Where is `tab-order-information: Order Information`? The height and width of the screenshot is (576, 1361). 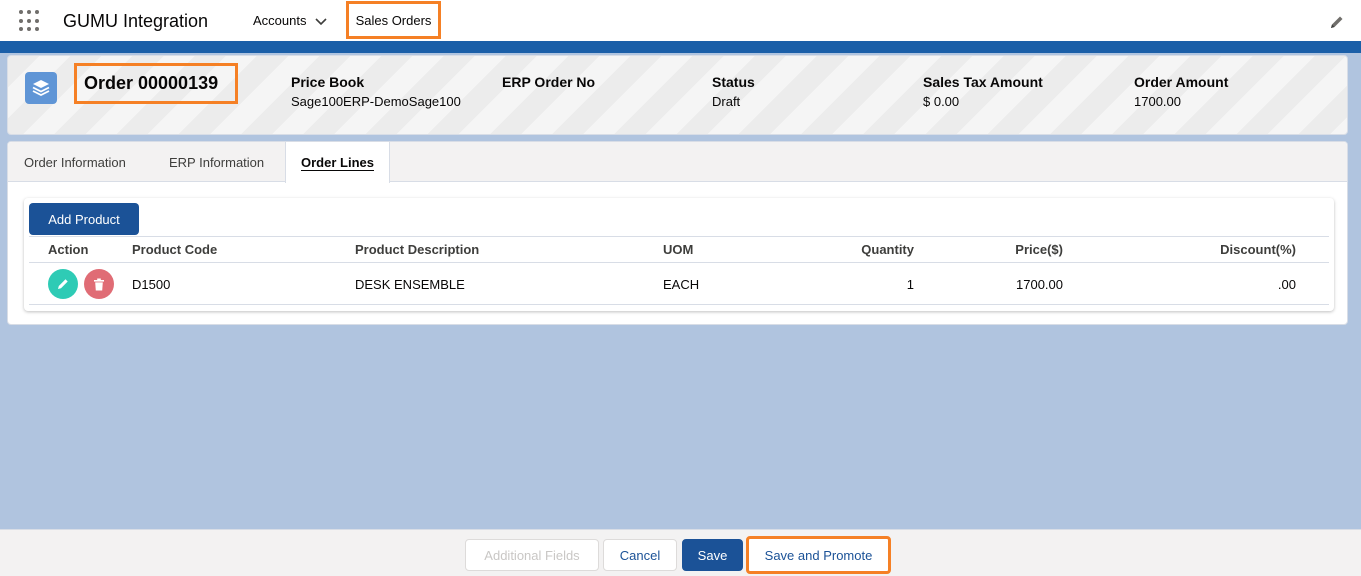 tab-order-information: Order Information is located at coordinates (75, 162).